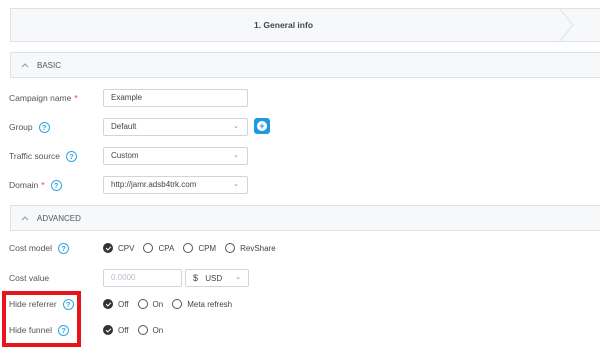  What do you see at coordinates (21, 127) in the screenshot?
I see `group-label-text: Group` at bounding box center [21, 127].